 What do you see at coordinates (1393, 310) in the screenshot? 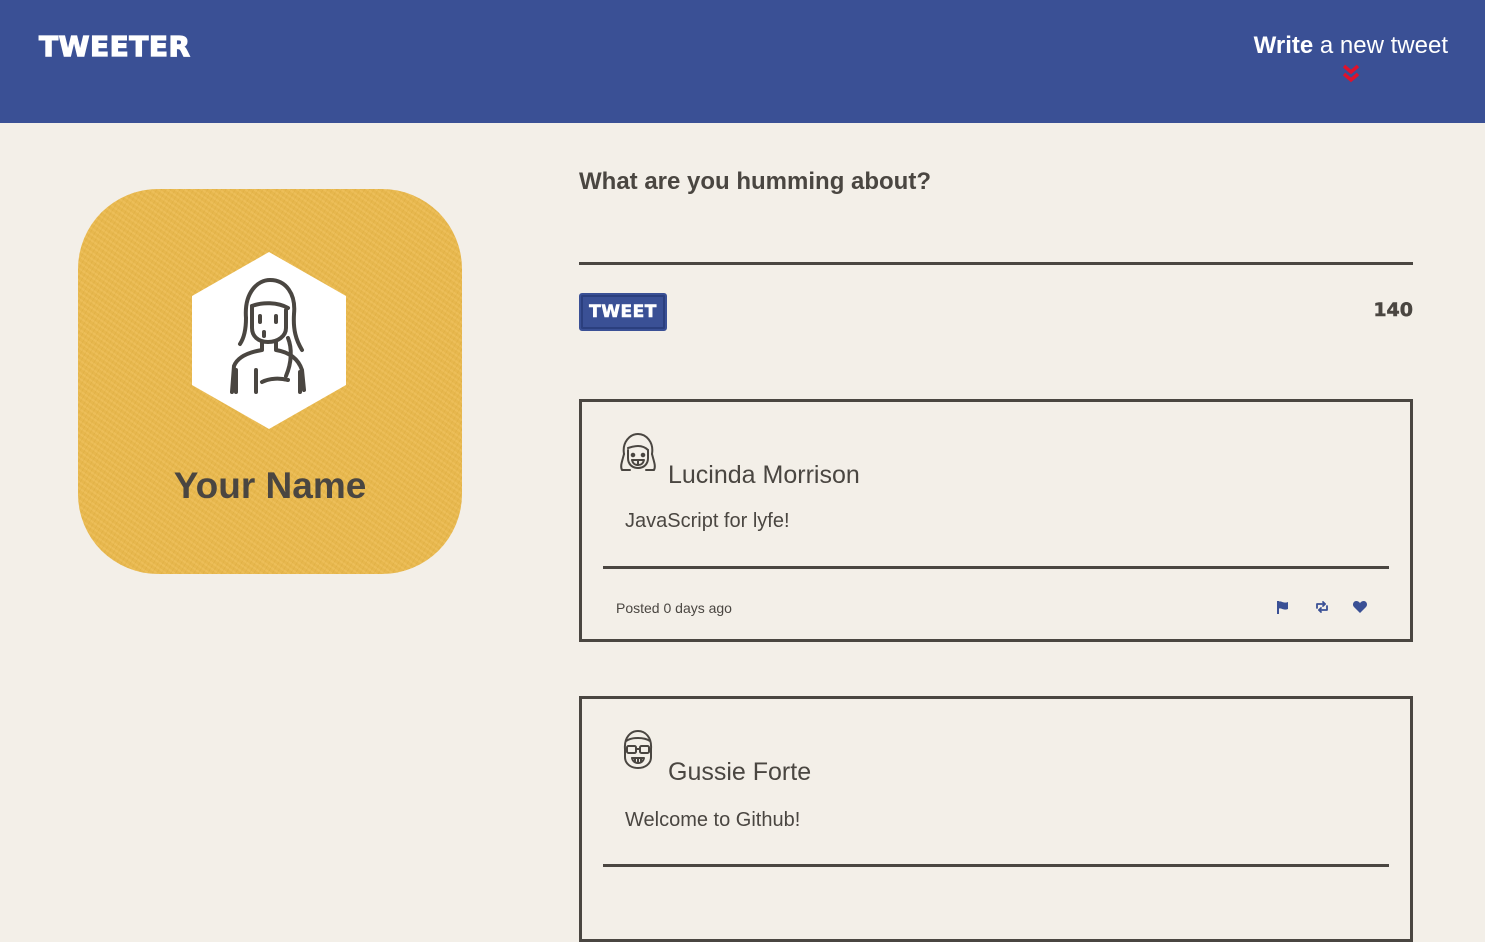
I see `character-counter: 140` at bounding box center [1393, 310].